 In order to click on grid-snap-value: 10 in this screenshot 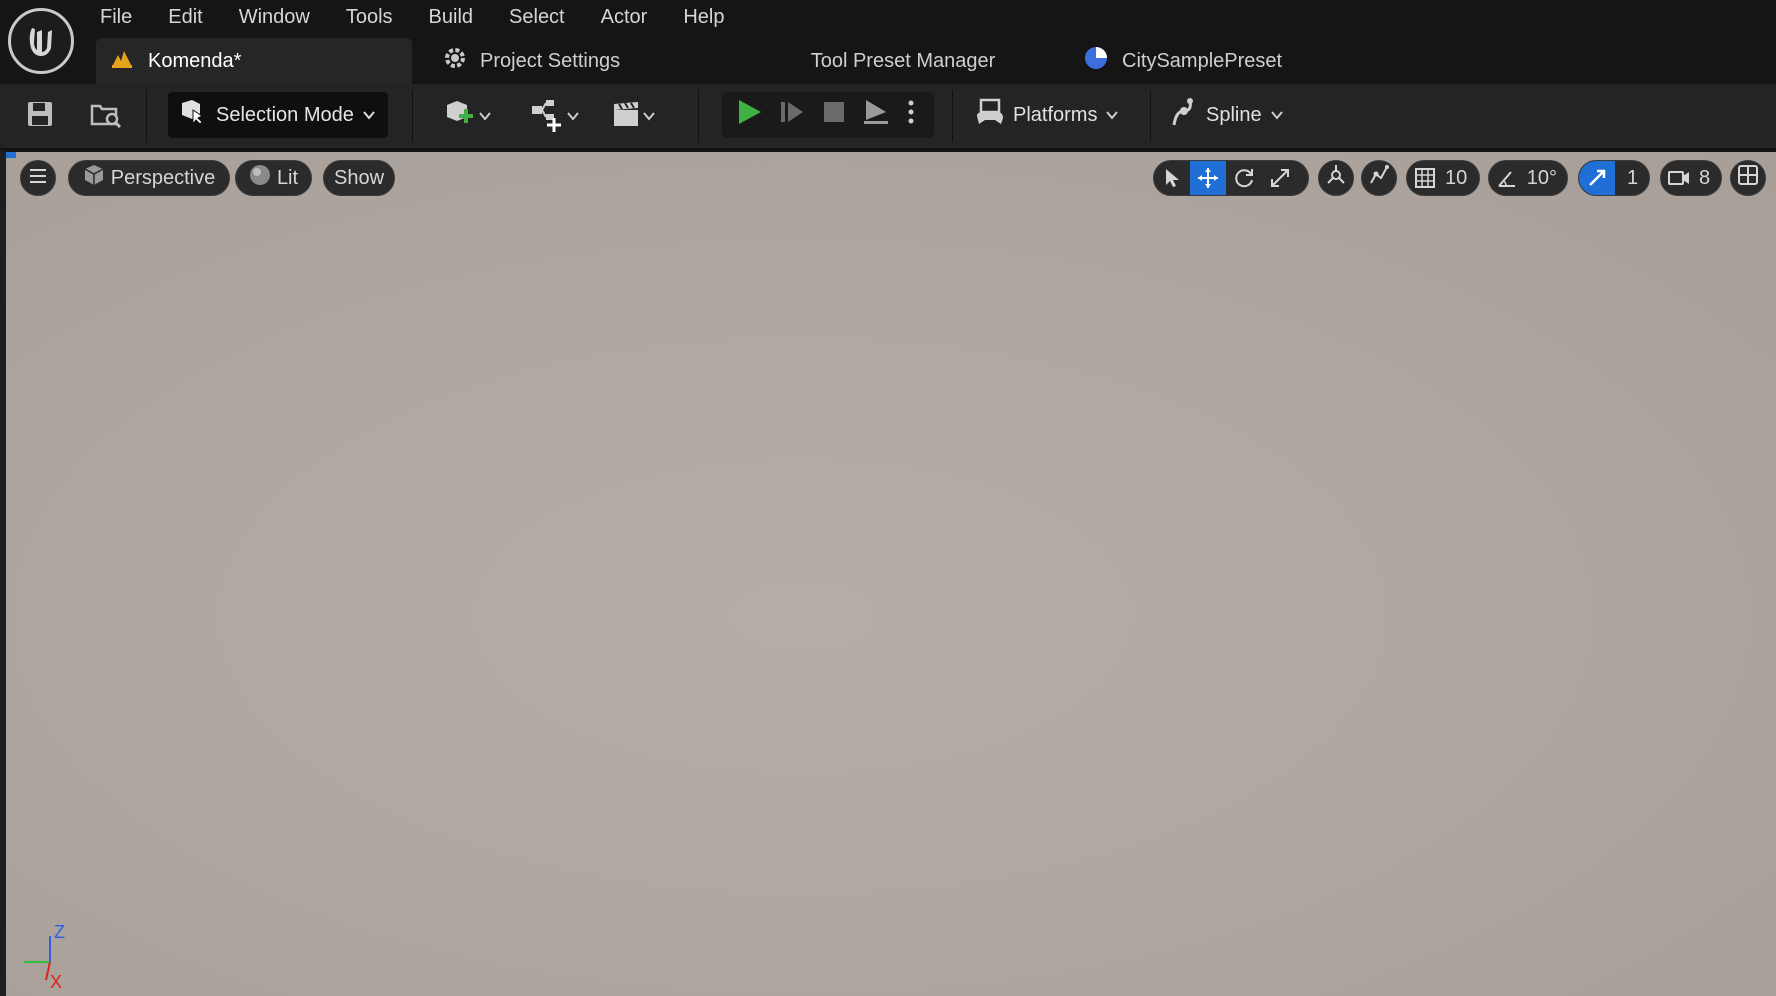, I will do `click(1456, 177)`.